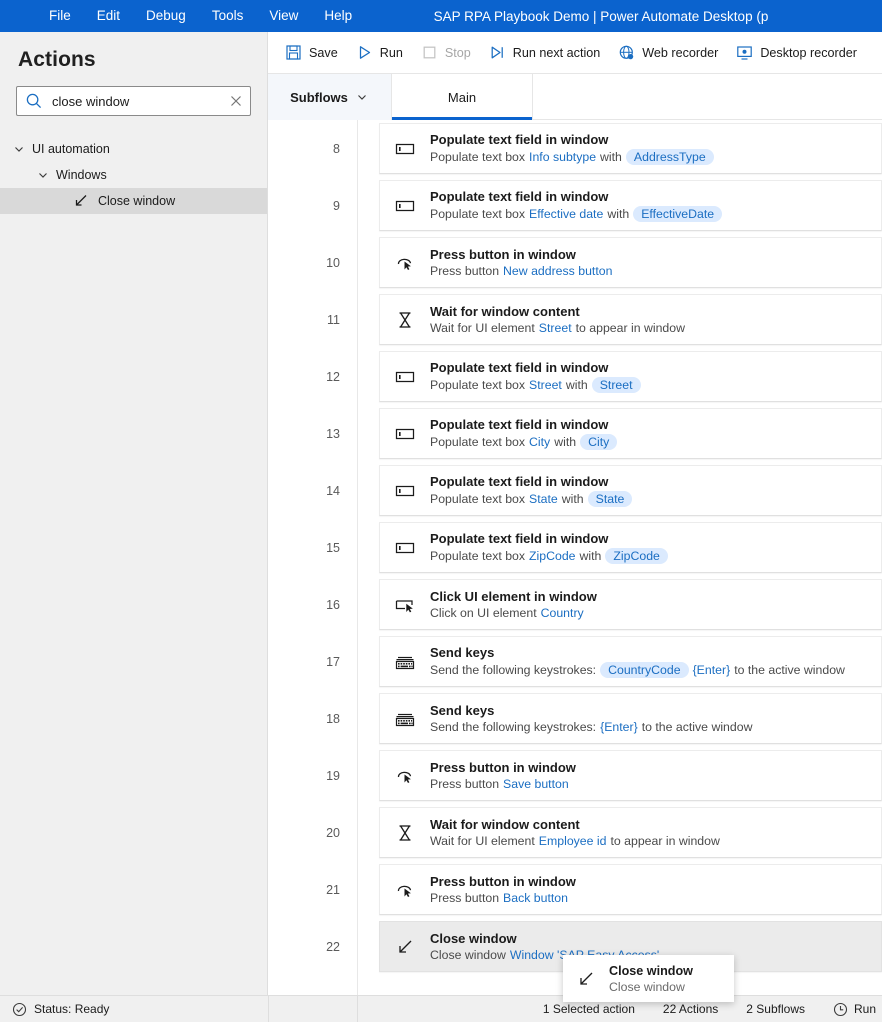  Describe the element at coordinates (775, 1009) in the screenshot. I see `subflows-count: 2 Subflows` at that location.